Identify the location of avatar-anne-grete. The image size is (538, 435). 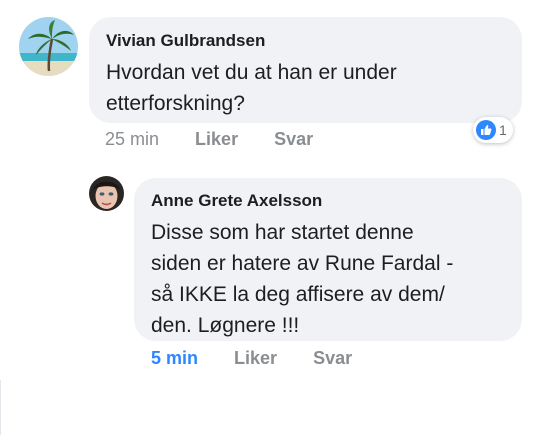
(106, 193).